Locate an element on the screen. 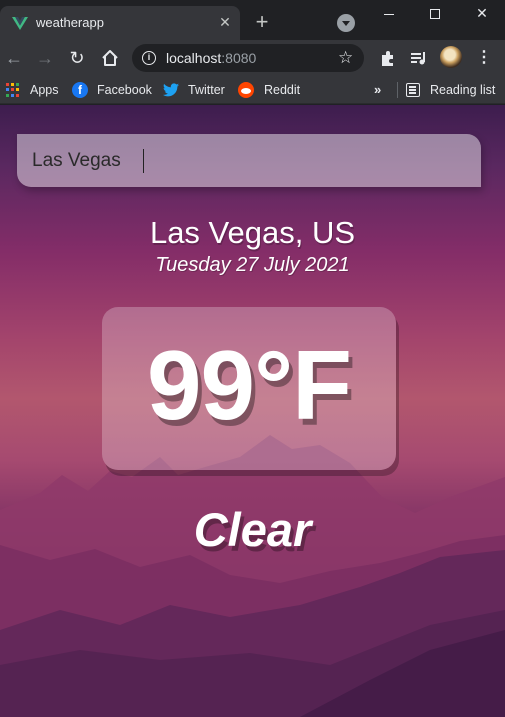  reading-list-label: Reading list is located at coordinates (463, 90).